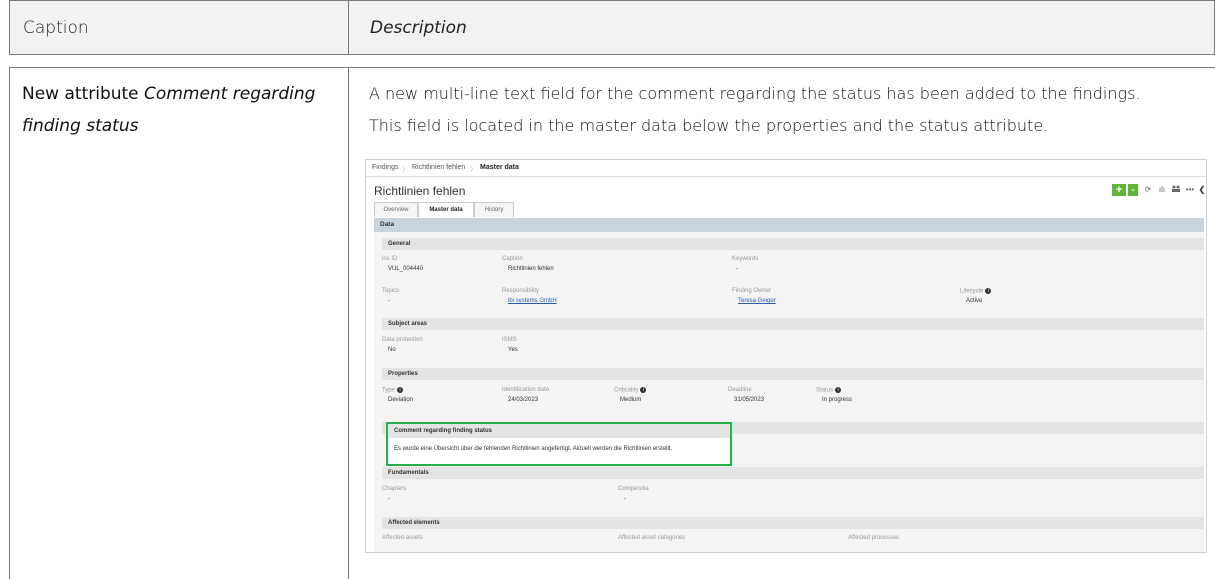 This screenshot has width=1215, height=579. What do you see at coordinates (757, 301) in the screenshot?
I see `finding-owner-link: Teresa Geiger` at bounding box center [757, 301].